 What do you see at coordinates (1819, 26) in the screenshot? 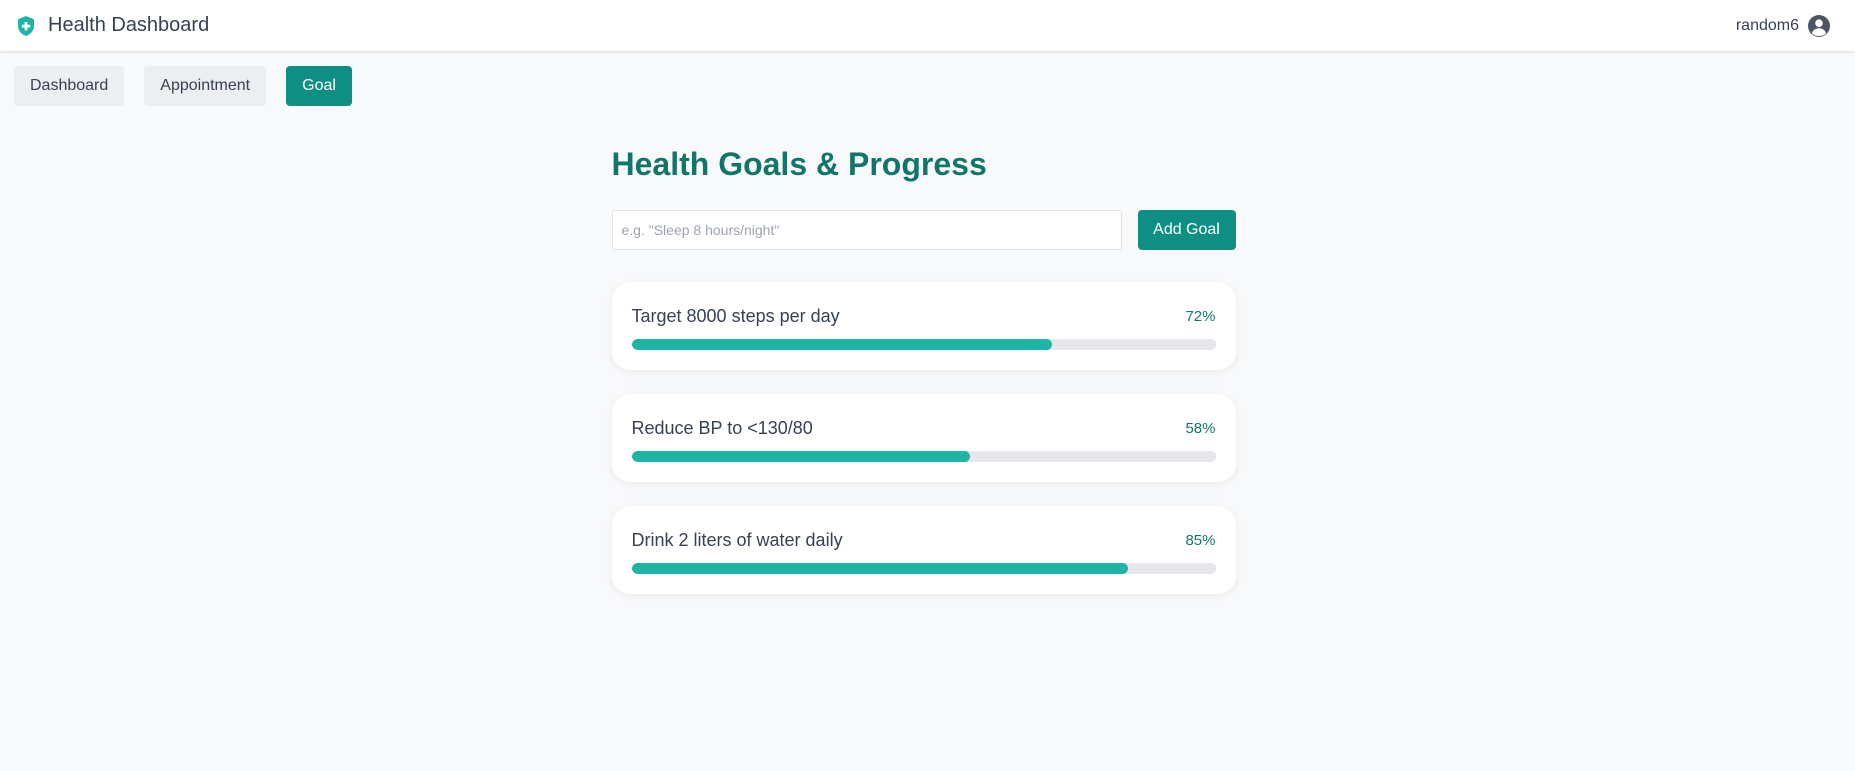
I see `user-circle-icon` at bounding box center [1819, 26].